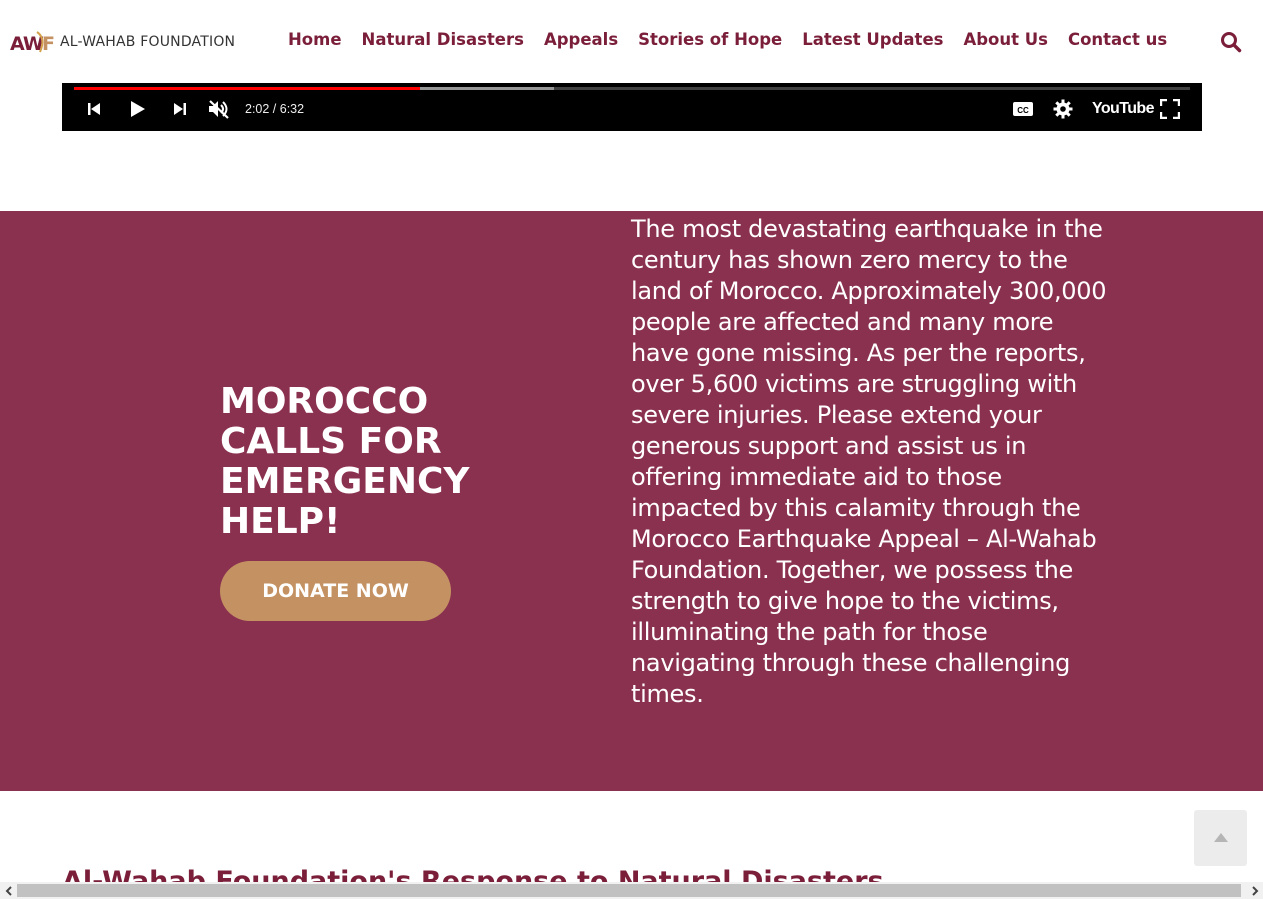  Describe the element at coordinates (632, 107) in the screenshot. I see `video-player: 2:02 / 6:32 CC YouTube` at that location.